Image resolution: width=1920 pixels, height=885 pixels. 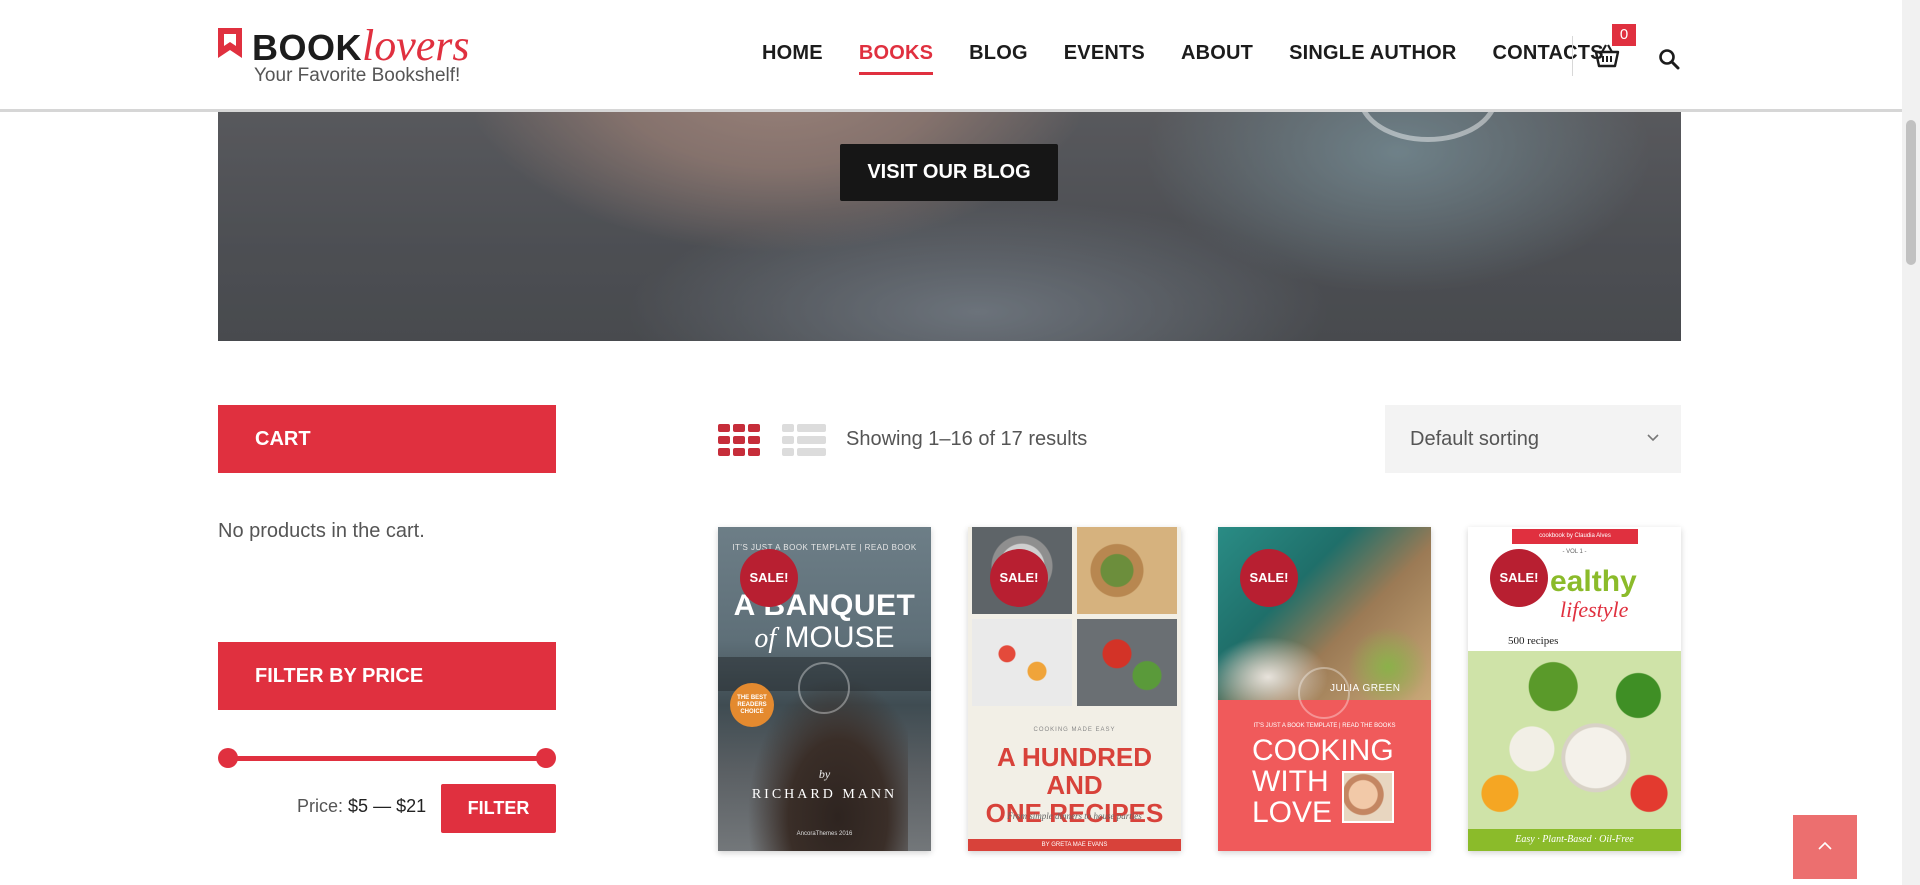 What do you see at coordinates (358, 806) in the screenshot?
I see `price-min-value: $5` at bounding box center [358, 806].